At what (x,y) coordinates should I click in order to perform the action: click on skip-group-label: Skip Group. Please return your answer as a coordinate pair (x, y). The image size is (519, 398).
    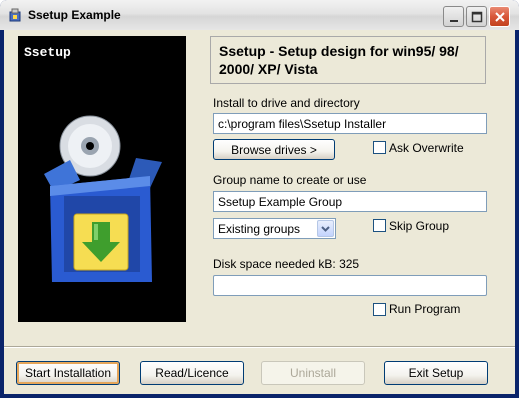
    Looking at the image, I should click on (419, 226).